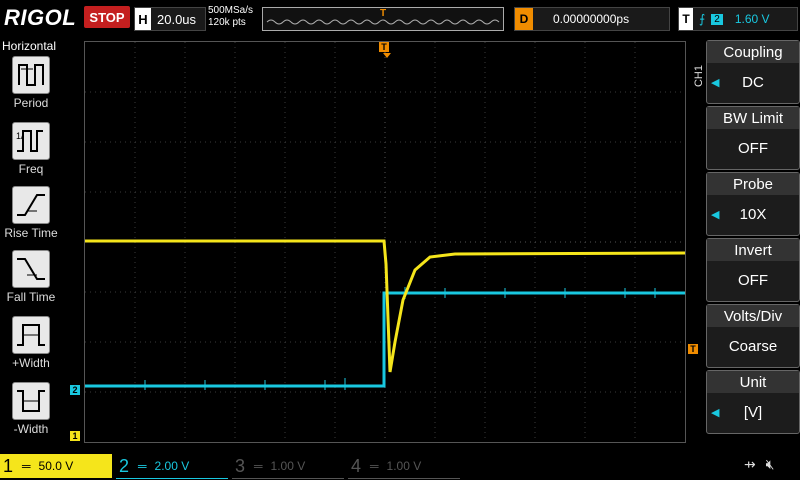  I want to click on trigger-position-marker: T, so click(383, 13).